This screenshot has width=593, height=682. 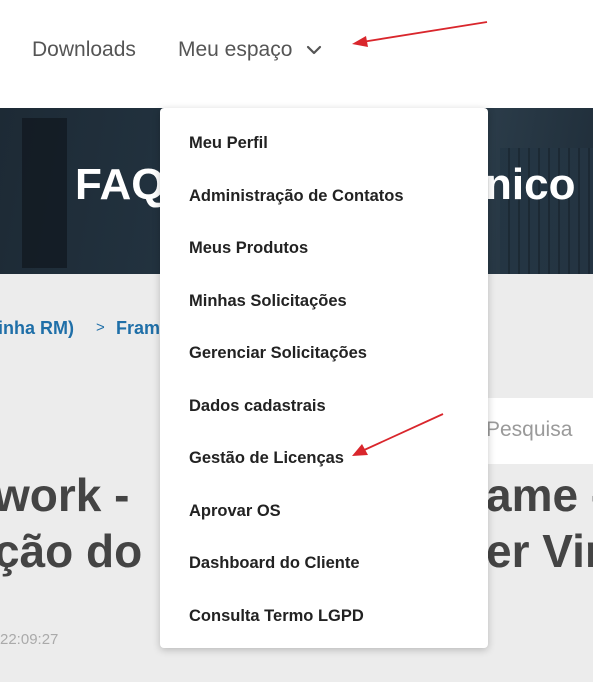 I want to click on article-title-line1-right: ame -, so click(x=539, y=495).